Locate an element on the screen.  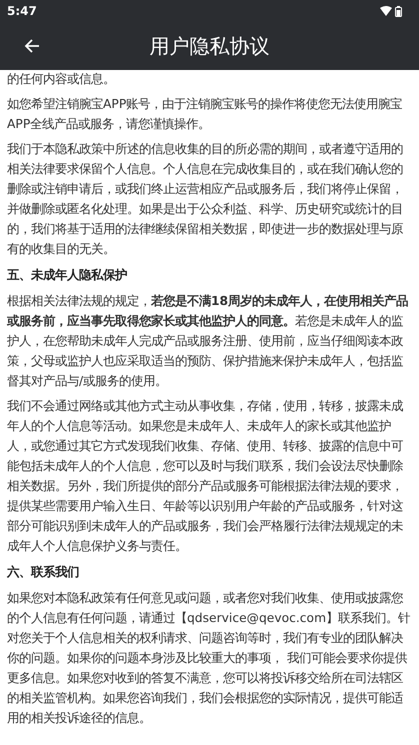
battery-icon is located at coordinates (398, 11).